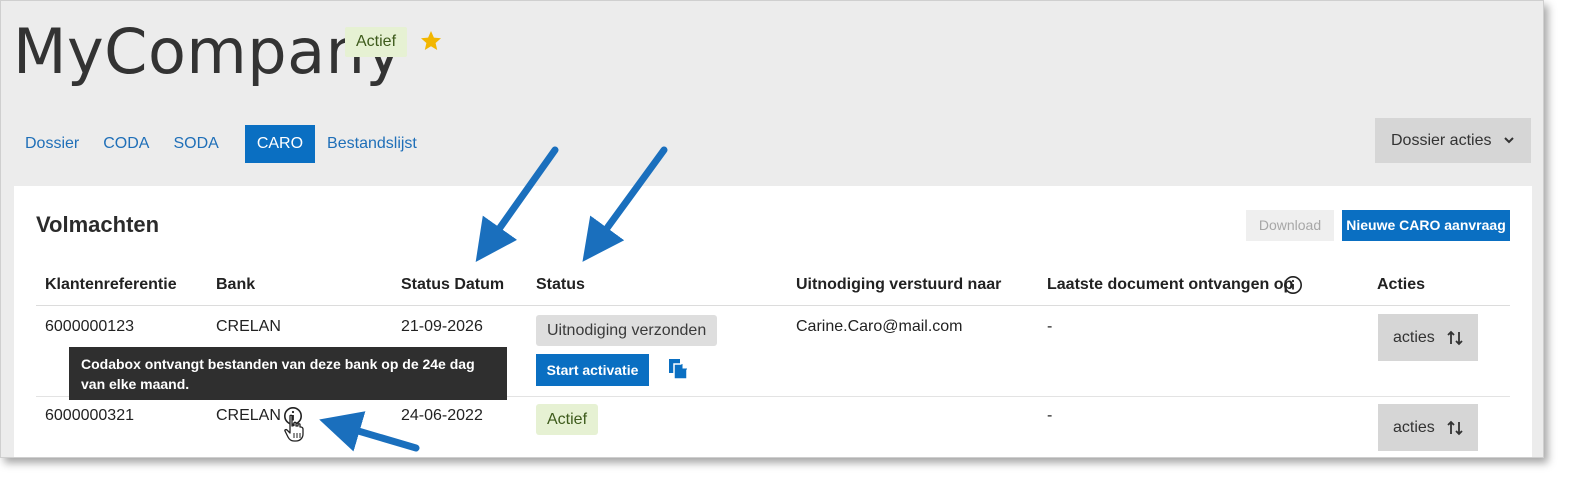 The width and height of the screenshot is (1578, 483). What do you see at coordinates (879, 326) in the screenshot?
I see `row1-invitation-email: Carine.Caro@mail.com` at bounding box center [879, 326].